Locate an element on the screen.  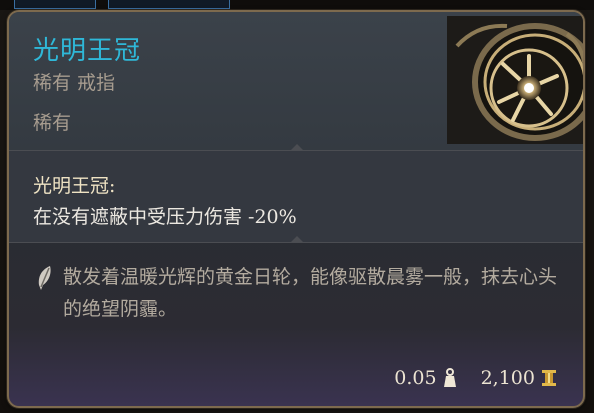
top-bar is located at coordinates (297, 5).